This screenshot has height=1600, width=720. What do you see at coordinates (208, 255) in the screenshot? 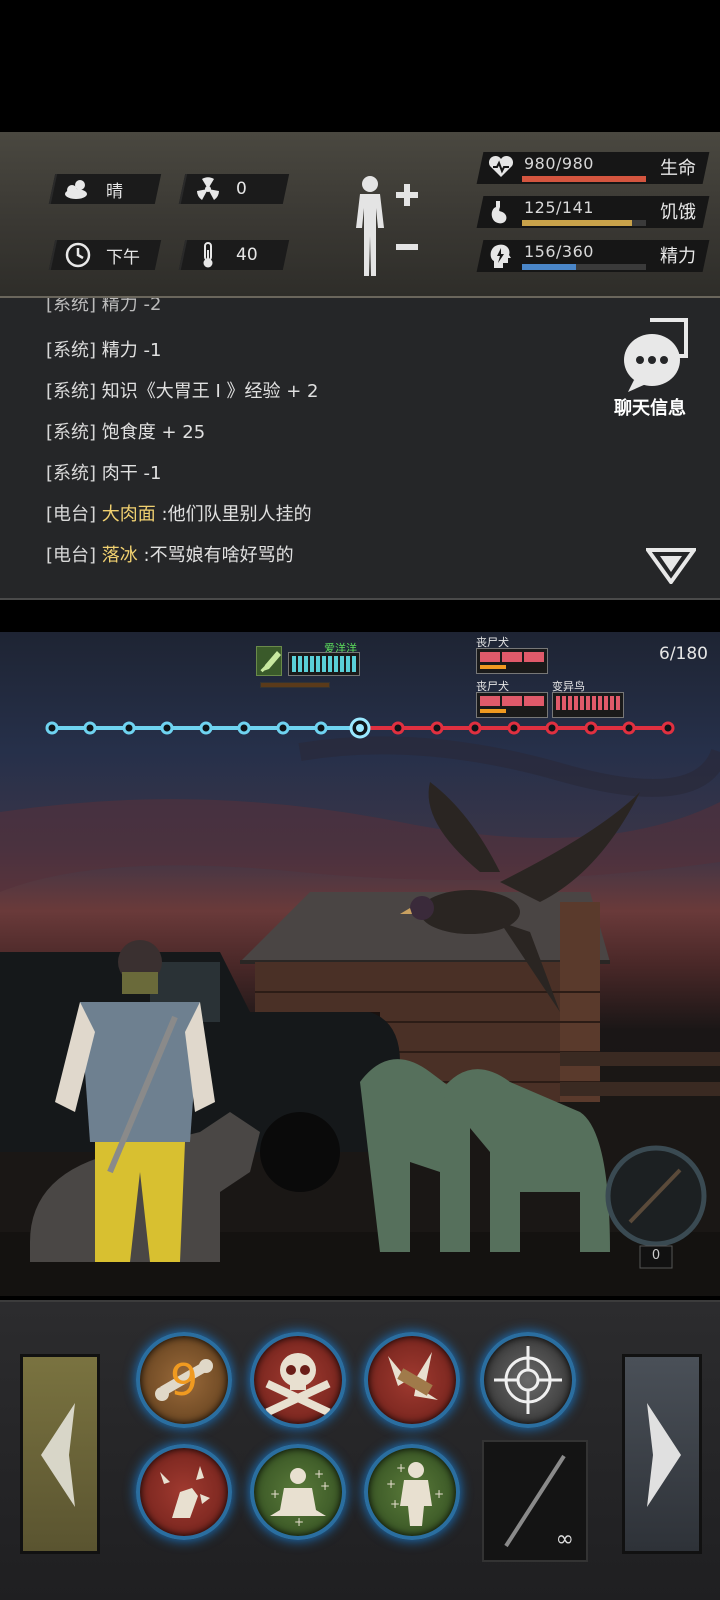
I see `thermometer-icon` at bounding box center [208, 255].